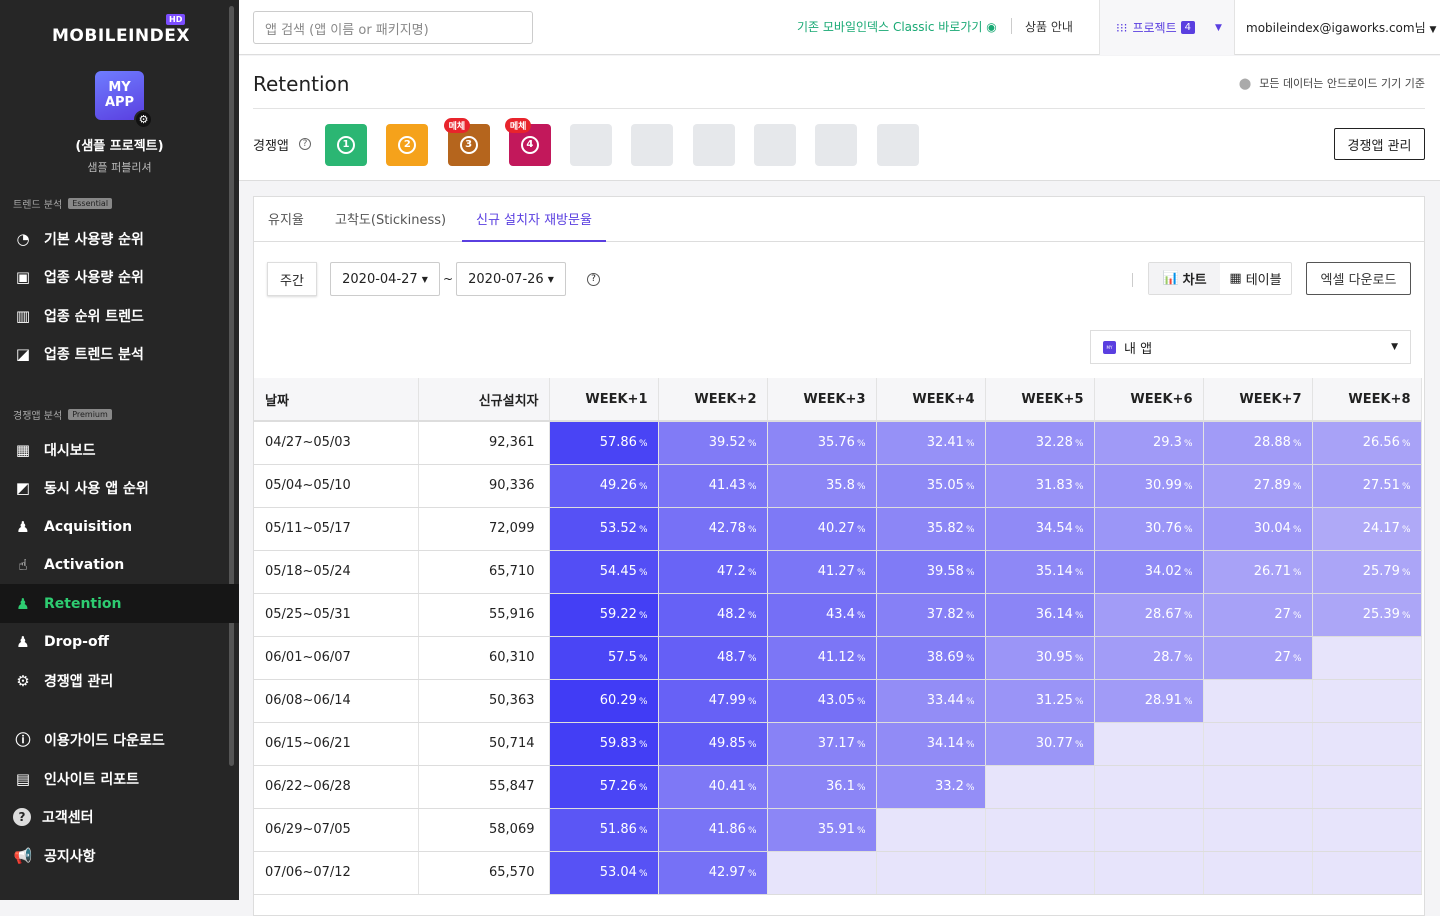 This screenshot has height=916, width=1440. Describe the element at coordinates (1367, 701) in the screenshot. I see `retention-cell` at that location.